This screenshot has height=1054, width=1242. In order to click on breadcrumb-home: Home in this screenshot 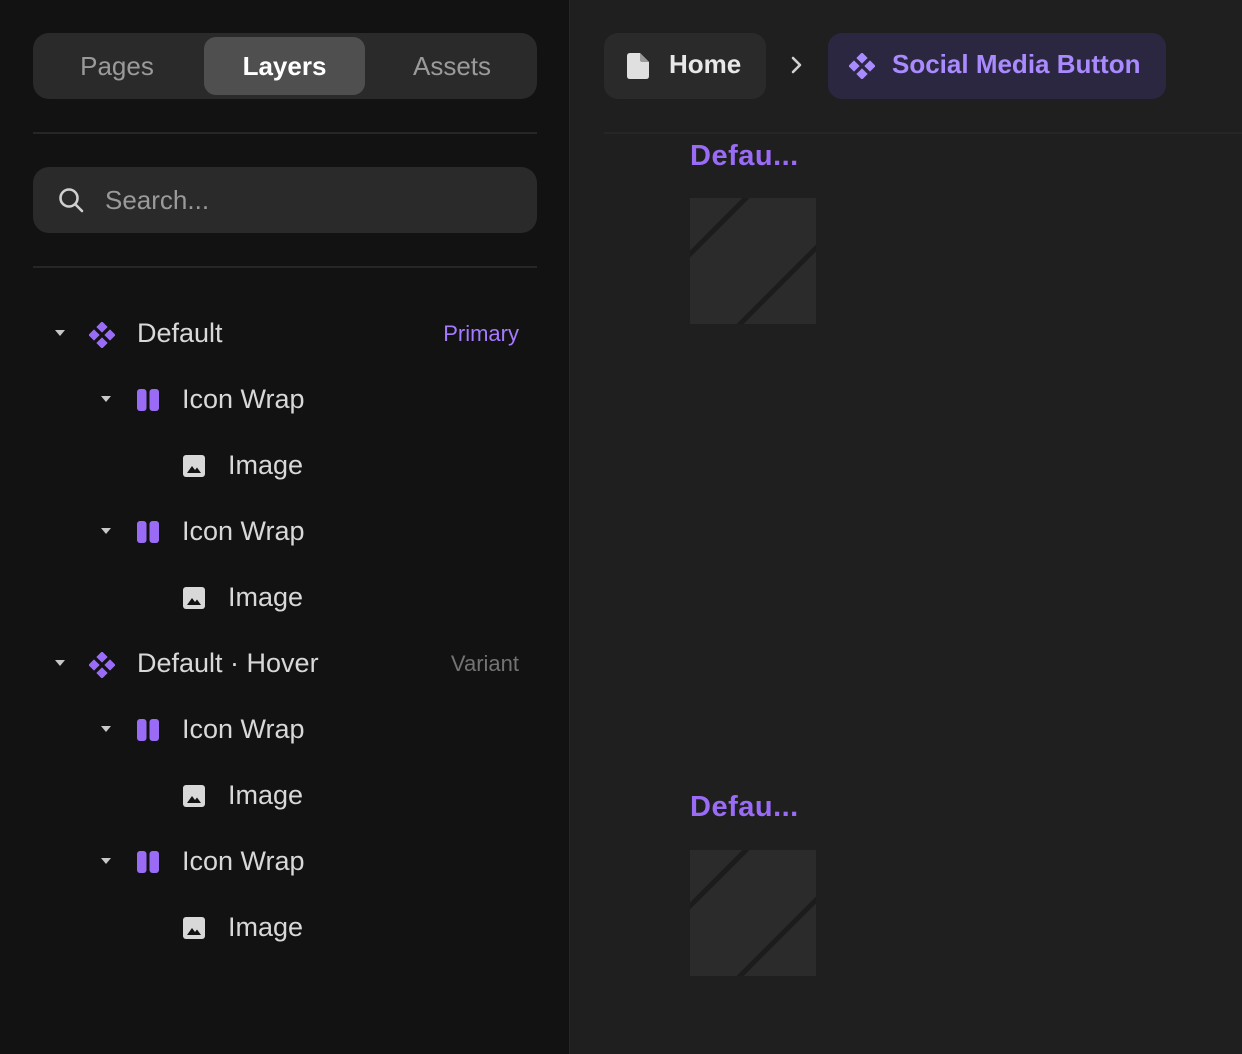, I will do `click(685, 66)`.